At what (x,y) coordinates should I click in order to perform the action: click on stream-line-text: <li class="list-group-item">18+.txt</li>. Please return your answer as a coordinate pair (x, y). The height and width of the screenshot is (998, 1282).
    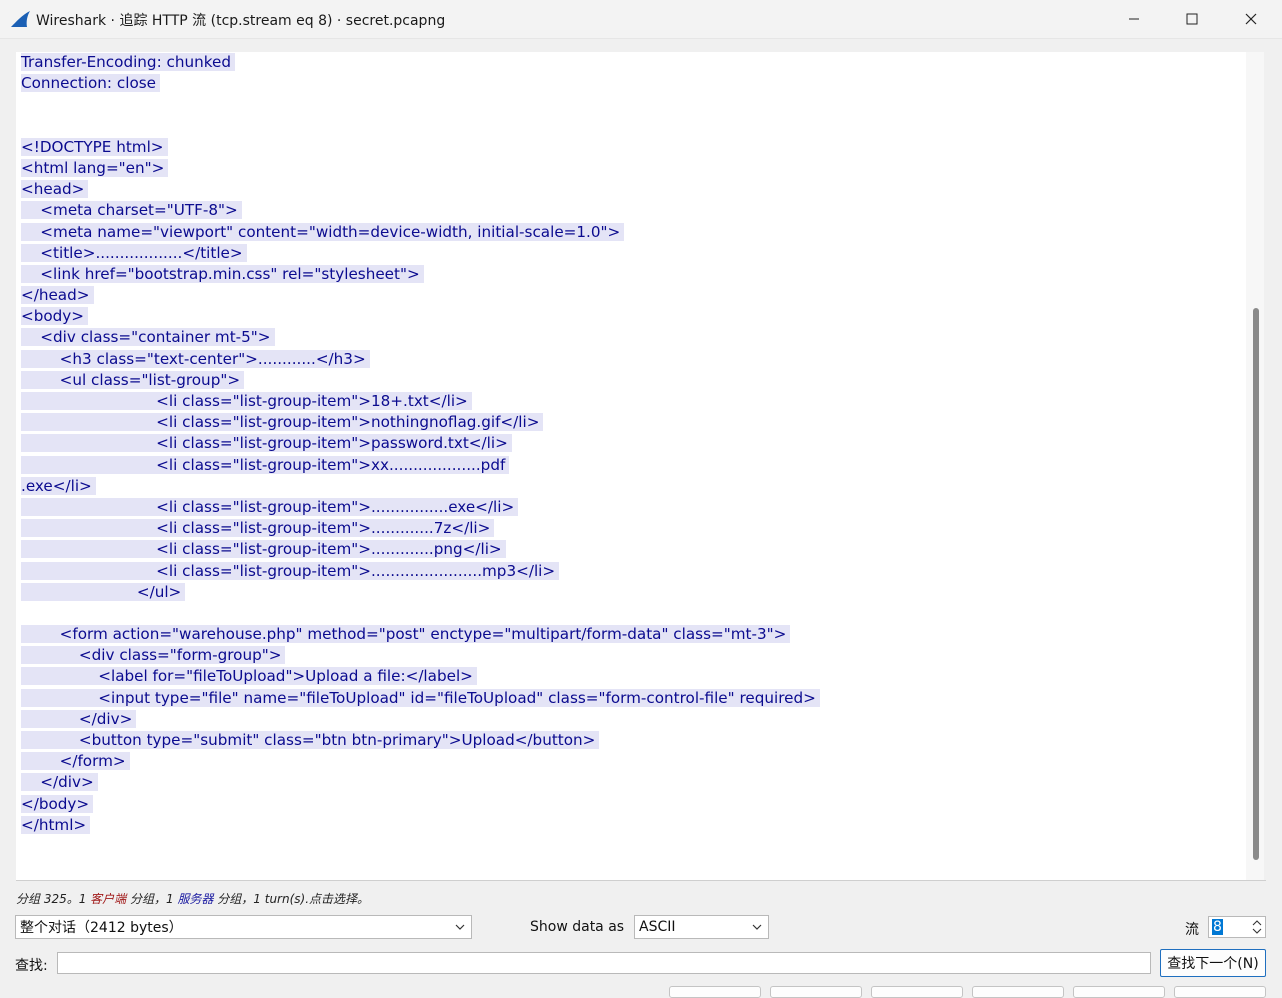
    Looking at the image, I should click on (246, 401).